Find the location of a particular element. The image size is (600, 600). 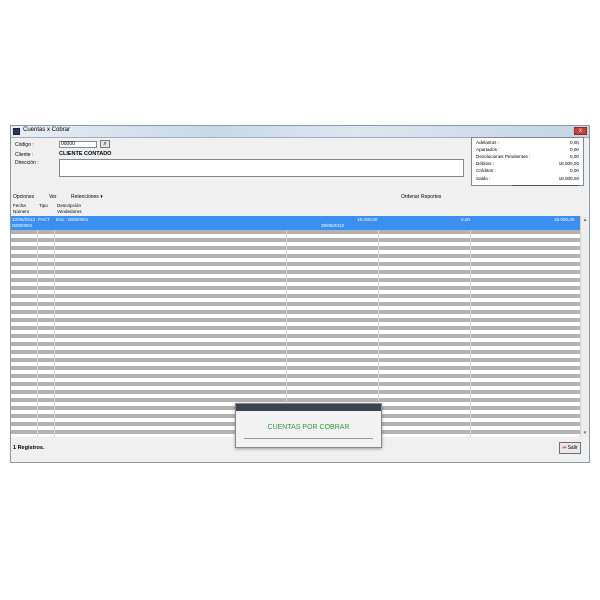

chevron-down-icon: ▾ is located at coordinates (101, 197).